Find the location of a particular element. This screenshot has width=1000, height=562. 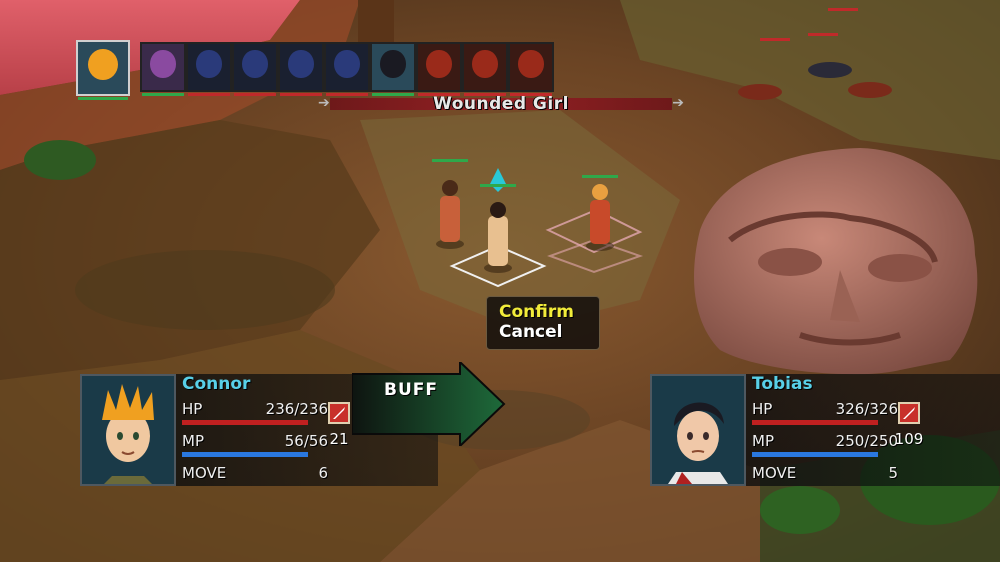

right-arrow-icon is located at coordinates (428, 404).